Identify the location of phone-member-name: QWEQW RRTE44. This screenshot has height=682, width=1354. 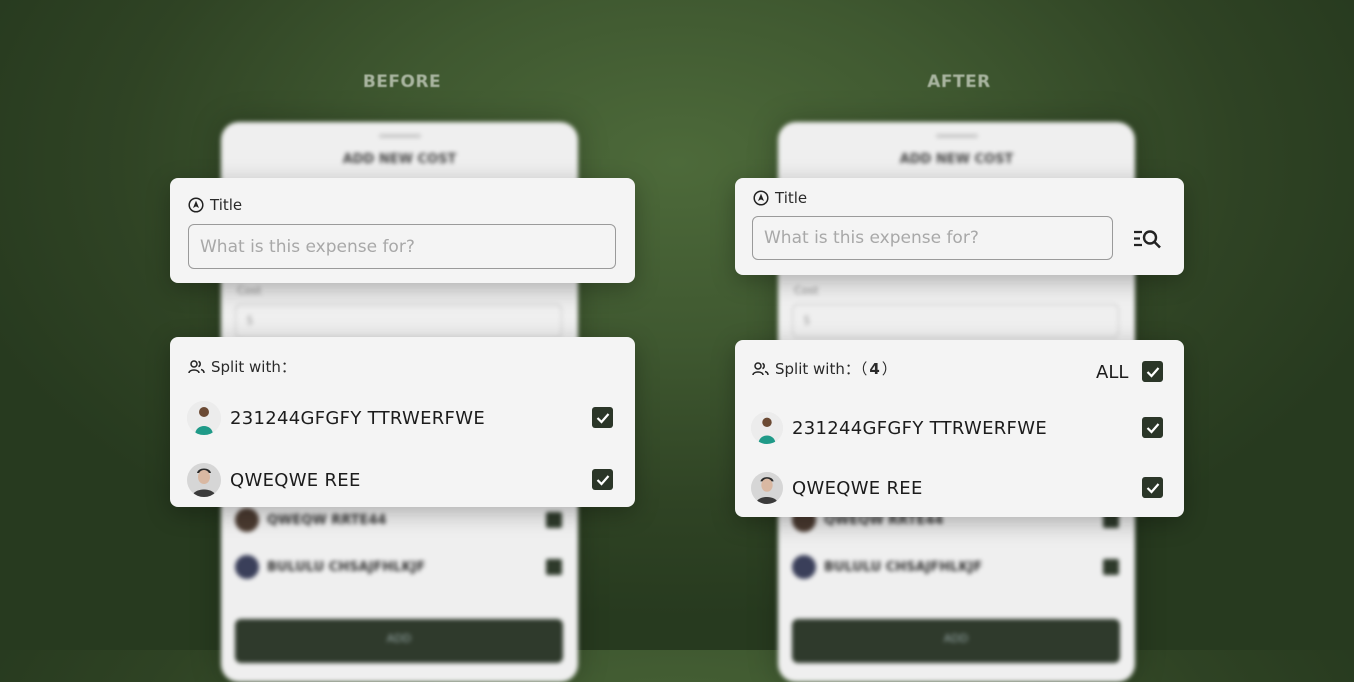
(327, 520).